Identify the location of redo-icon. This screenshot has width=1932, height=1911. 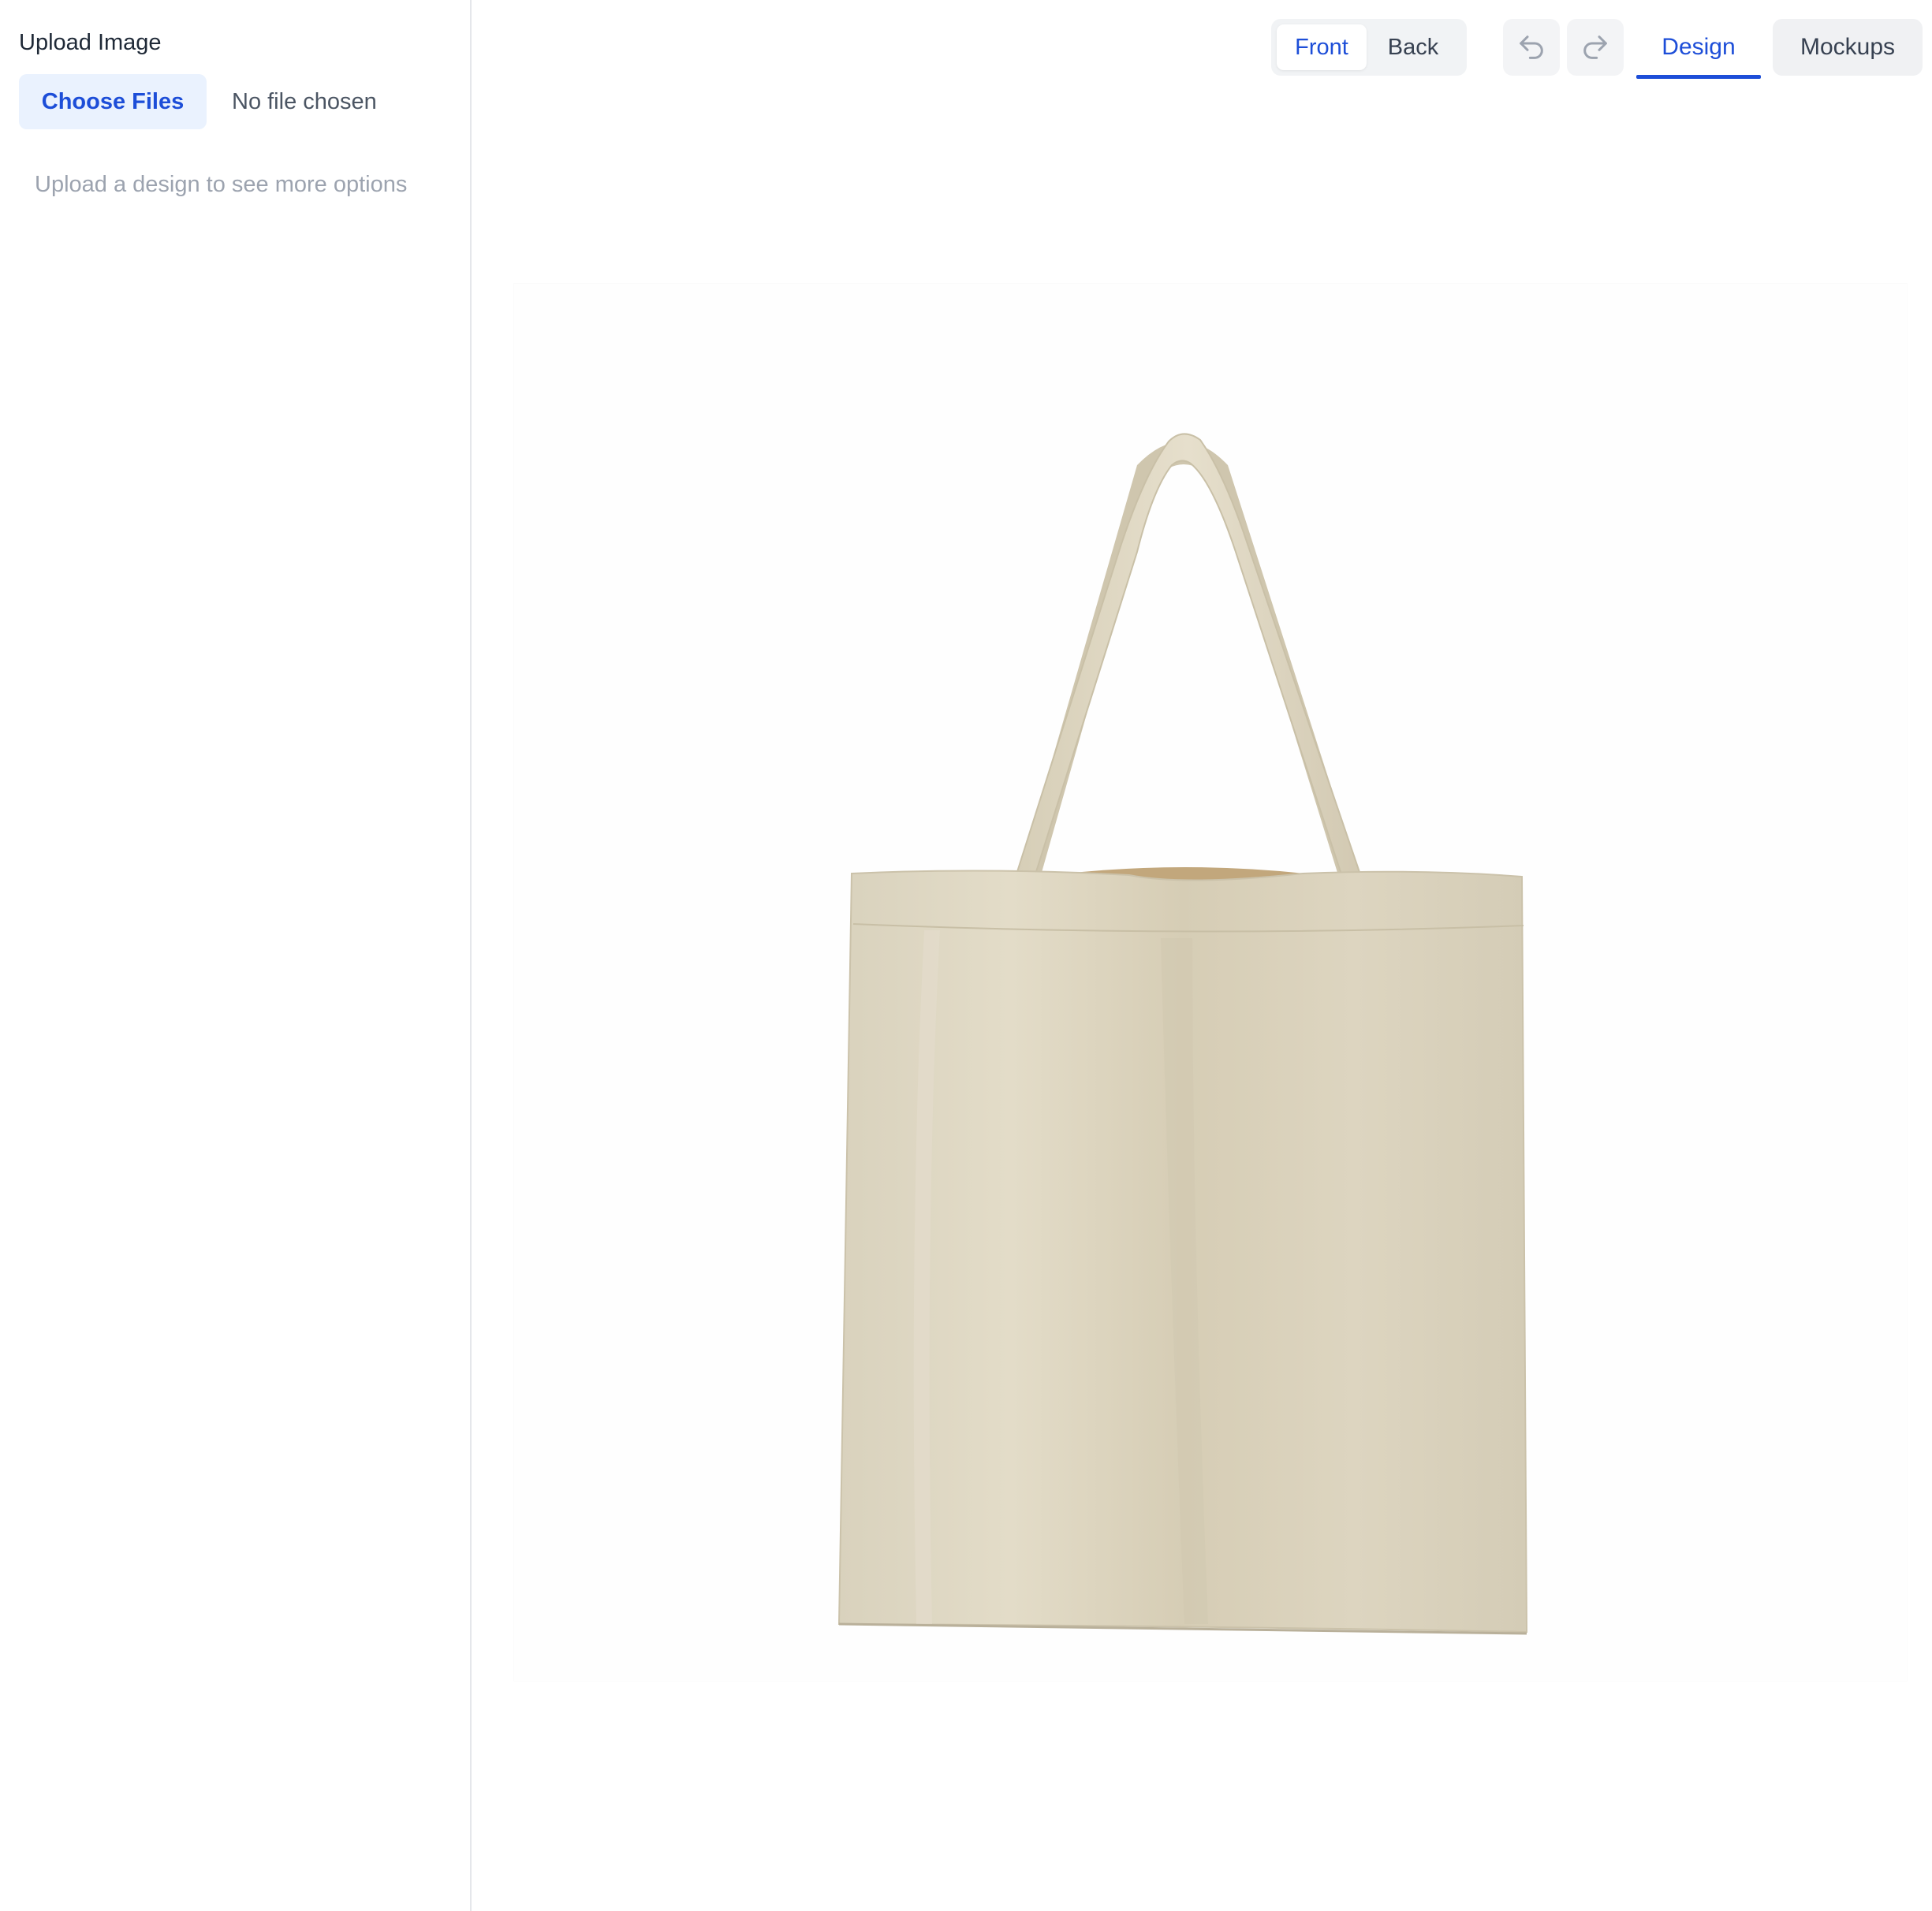
(1595, 47).